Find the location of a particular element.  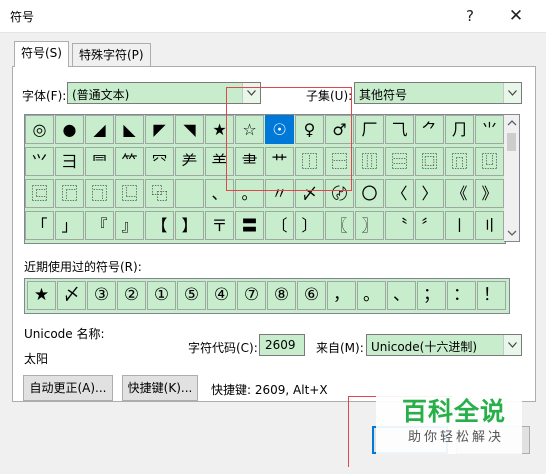

scrollbar-thumb is located at coordinates (511, 142).